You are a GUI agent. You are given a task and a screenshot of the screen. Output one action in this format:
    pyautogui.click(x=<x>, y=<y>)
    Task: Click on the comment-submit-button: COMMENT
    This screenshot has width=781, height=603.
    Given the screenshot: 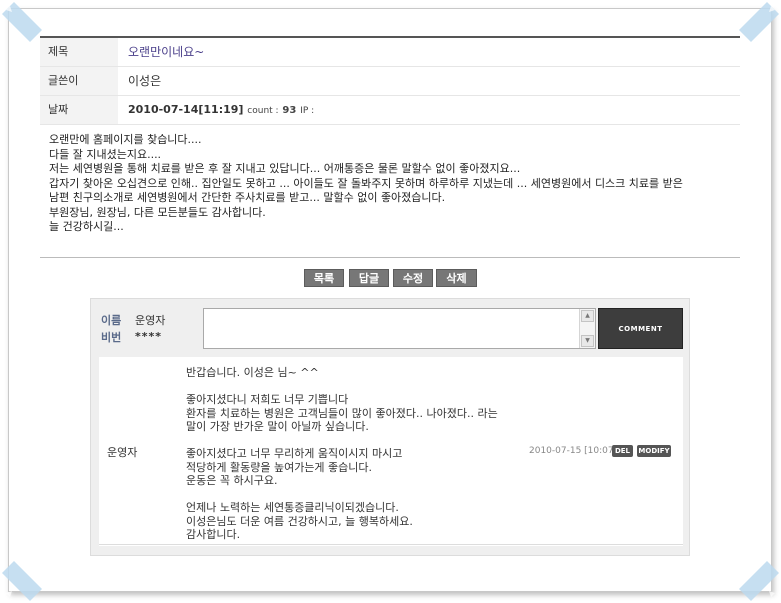 What is the action you would take?
    pyautogui.click(x=640, y=328)
    